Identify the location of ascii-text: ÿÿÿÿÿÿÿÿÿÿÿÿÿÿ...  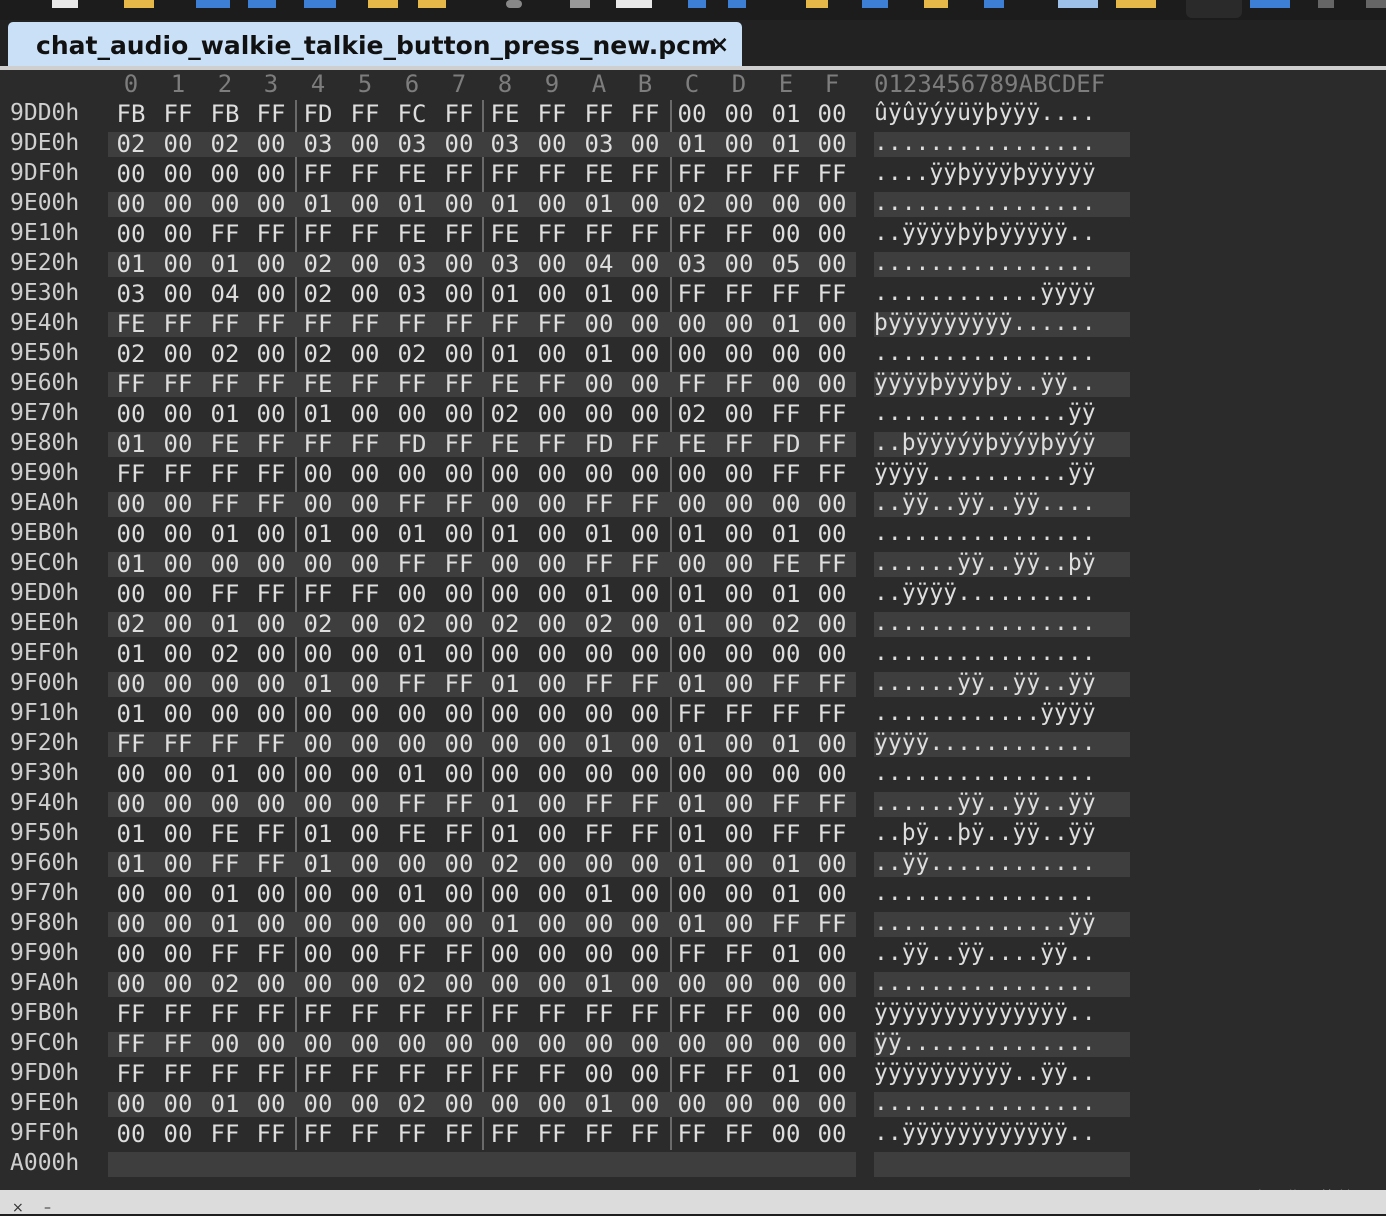
(985, 1013).